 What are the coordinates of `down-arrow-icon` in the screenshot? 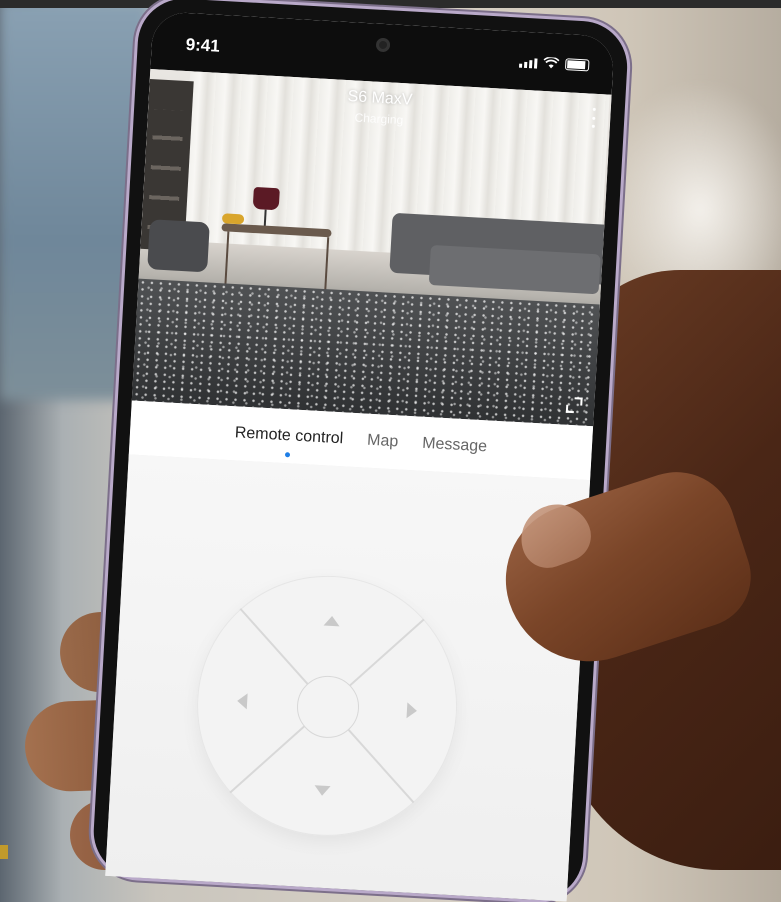 It's located at (322, 791).